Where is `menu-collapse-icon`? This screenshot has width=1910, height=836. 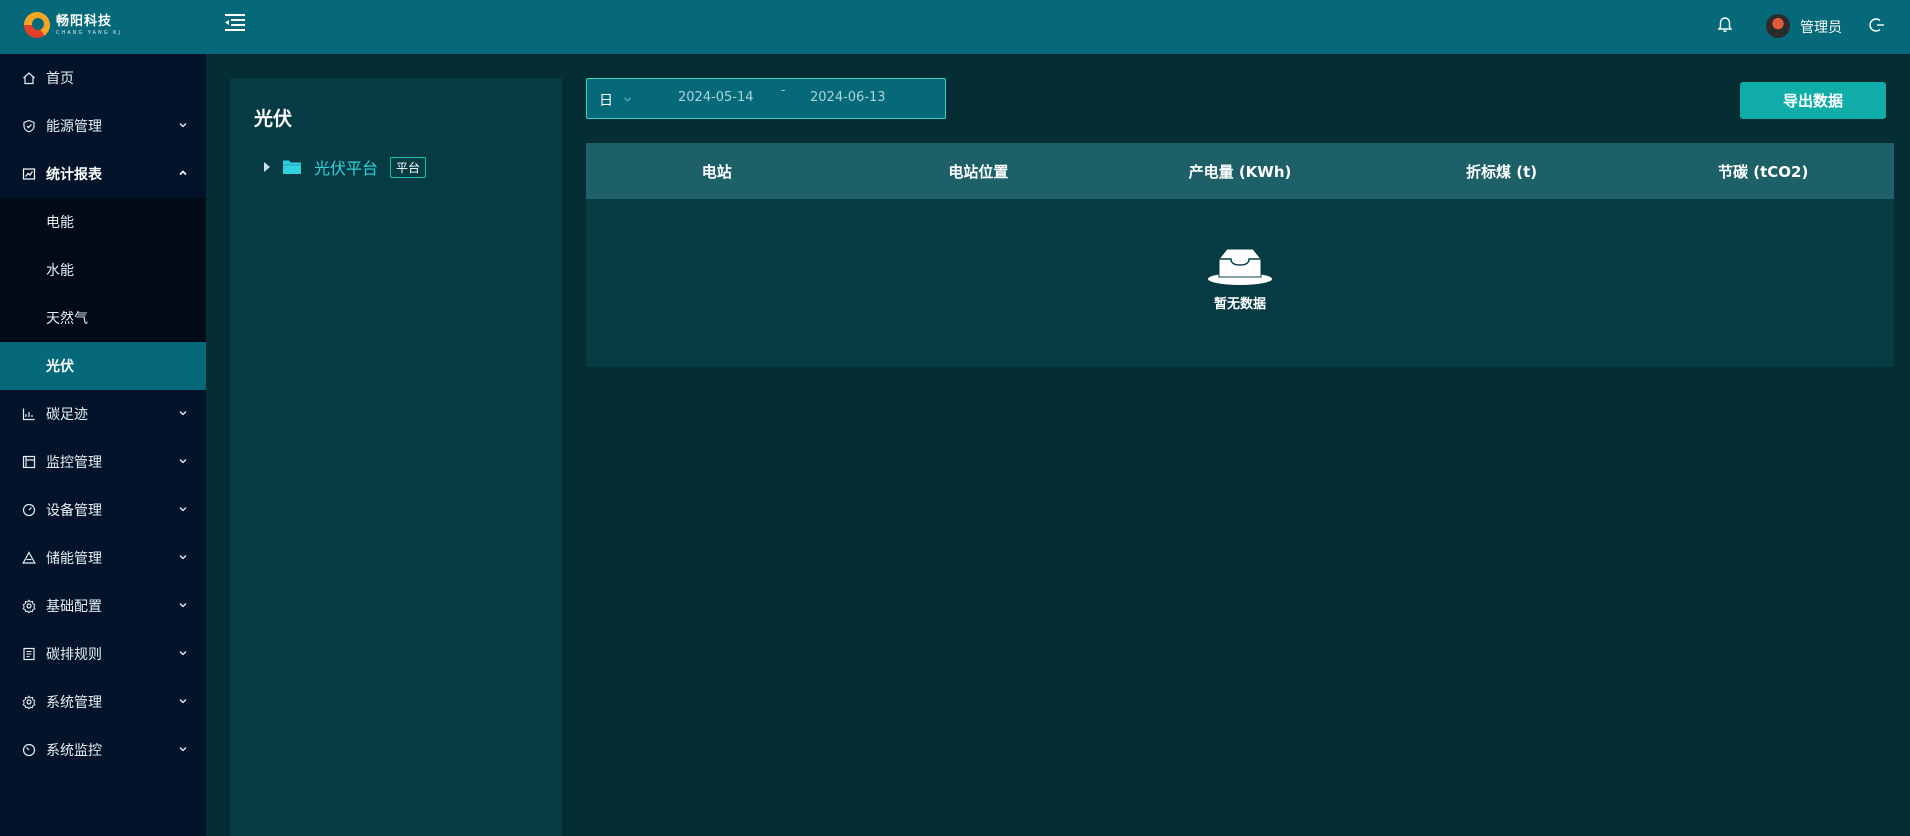 menu-collapse-icon is located at coordinates (235, 23).